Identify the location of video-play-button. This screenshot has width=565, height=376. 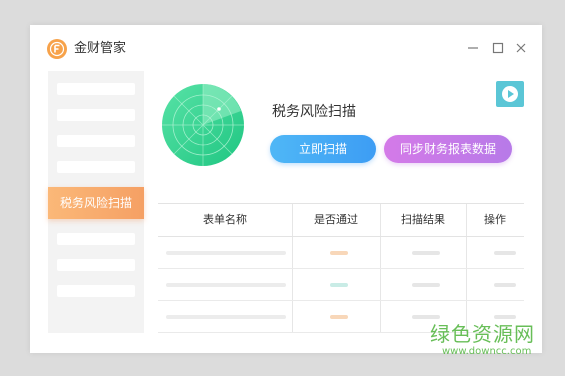
(510, 94).